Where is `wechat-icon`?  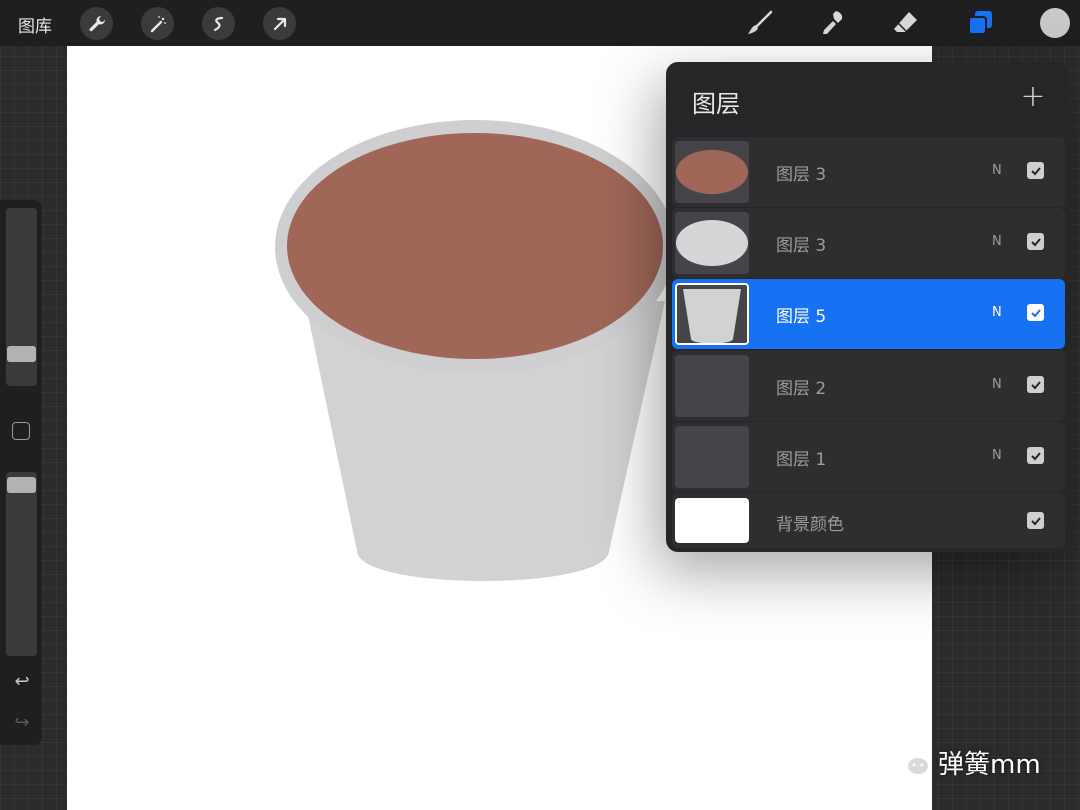 wechat-icon is located at coordinates (911, 761).